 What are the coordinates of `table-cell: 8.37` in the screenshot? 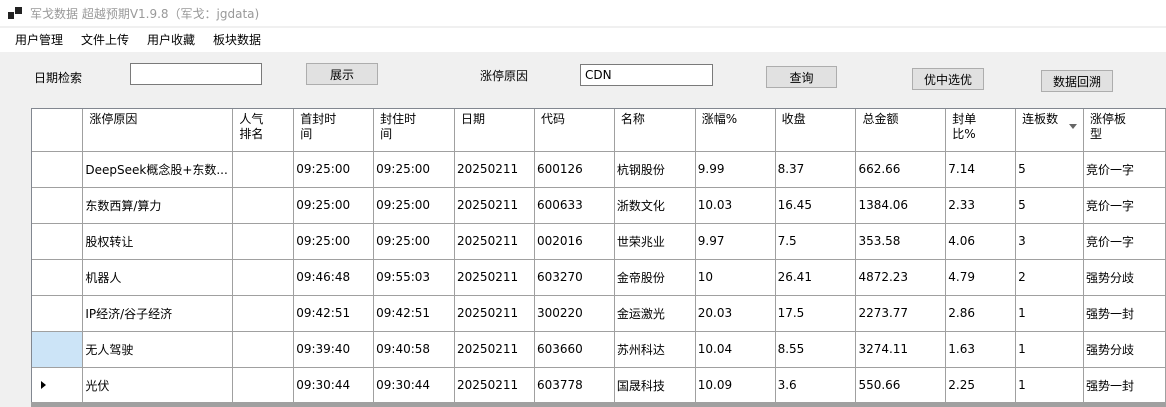 It's located at (816, 169).